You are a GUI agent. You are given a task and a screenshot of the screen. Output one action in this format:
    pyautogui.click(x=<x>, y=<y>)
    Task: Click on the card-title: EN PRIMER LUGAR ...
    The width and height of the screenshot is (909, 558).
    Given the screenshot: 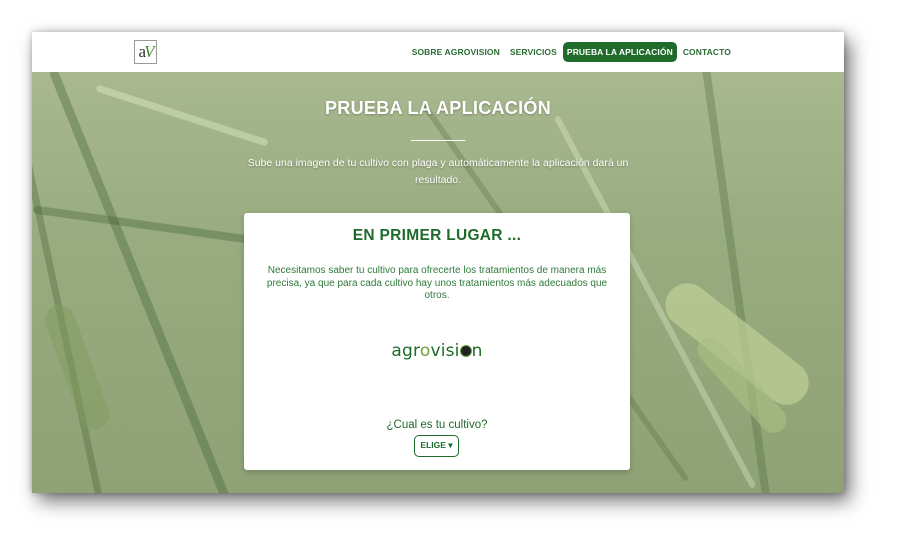 What is the action you would take?
    pyautogui.click(x=437, y=235)
    